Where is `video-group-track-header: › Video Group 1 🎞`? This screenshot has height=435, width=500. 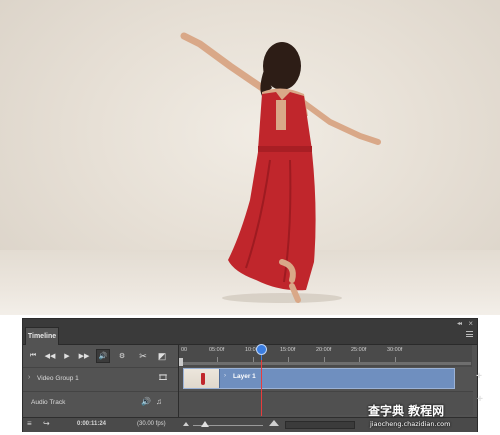 video-group-track-header: › Video Group 1 🎞 is located at coordinates (100, 379).